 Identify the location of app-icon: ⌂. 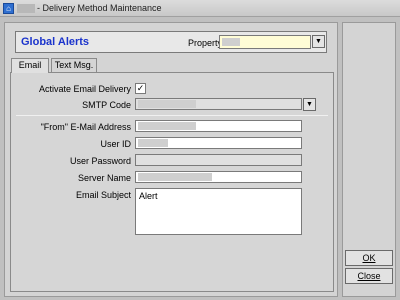
(8, 8).